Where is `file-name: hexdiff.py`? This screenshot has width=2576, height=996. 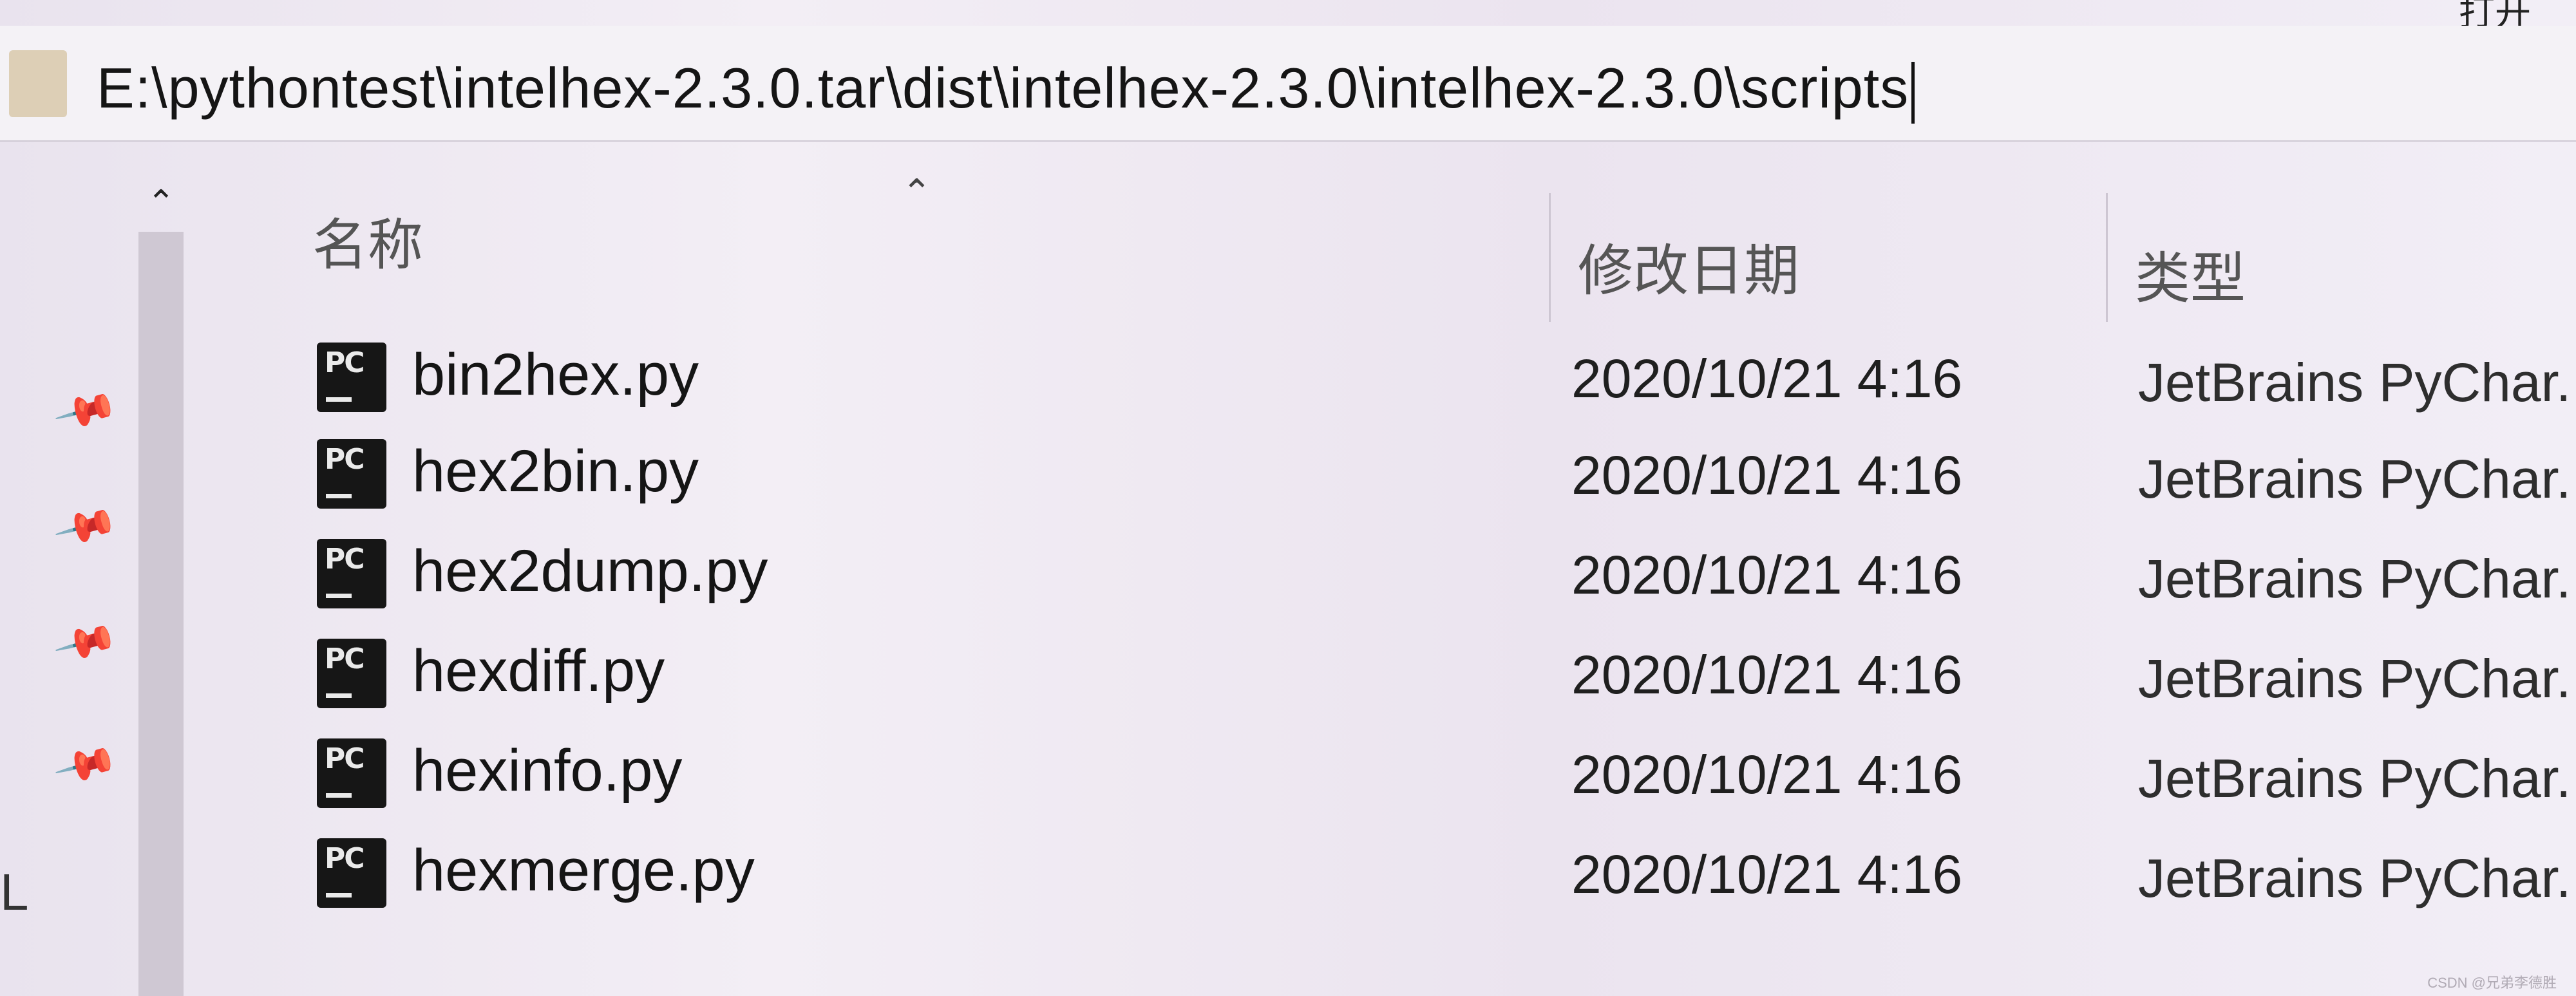
file-name: hexdiff.py is located at coordinates (538, 671).